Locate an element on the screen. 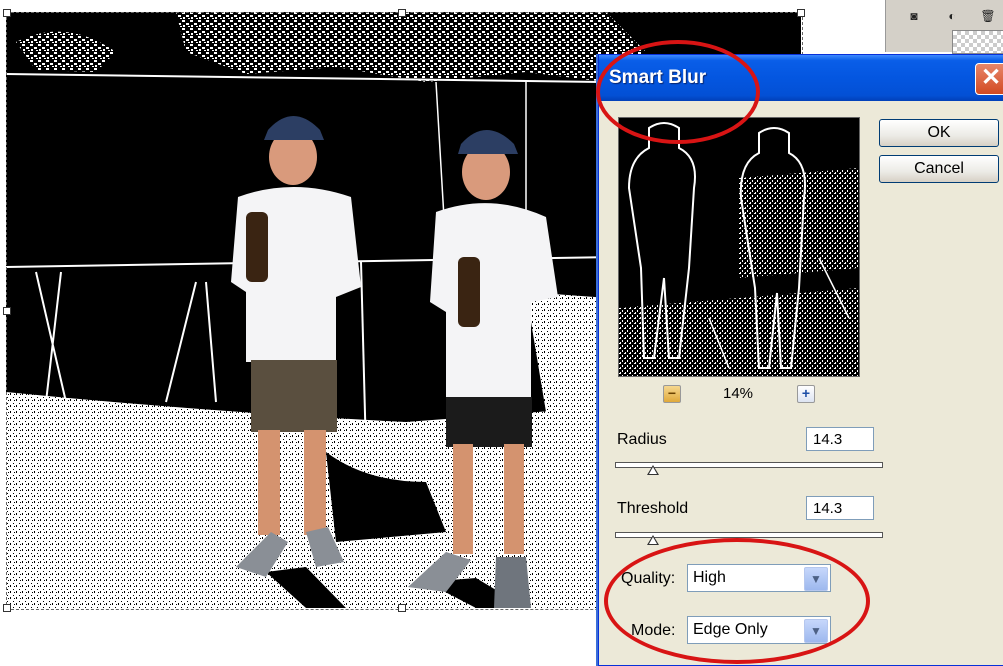  new-layer-icon: ◙ is located at coordinates (914, 16).